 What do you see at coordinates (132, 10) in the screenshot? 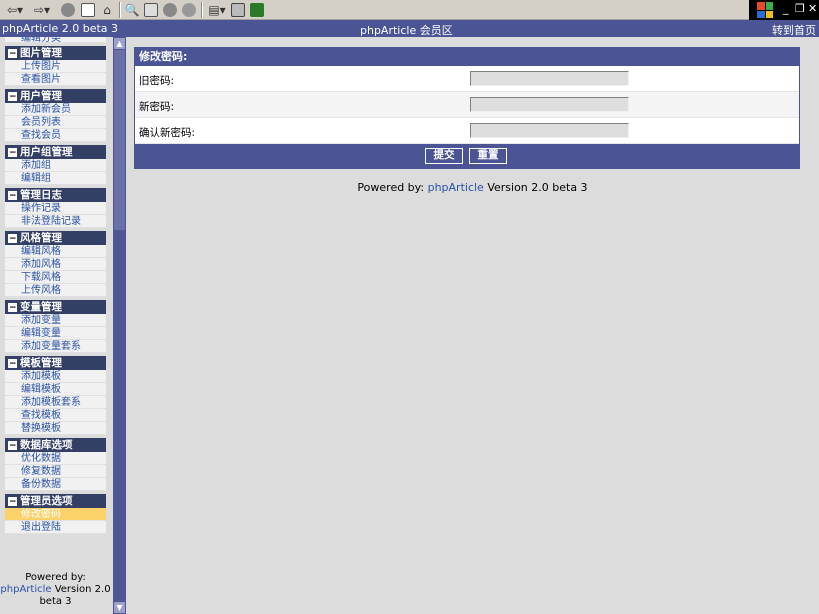
I see `search-icon: 🔍` at bounding box center [132, 10].